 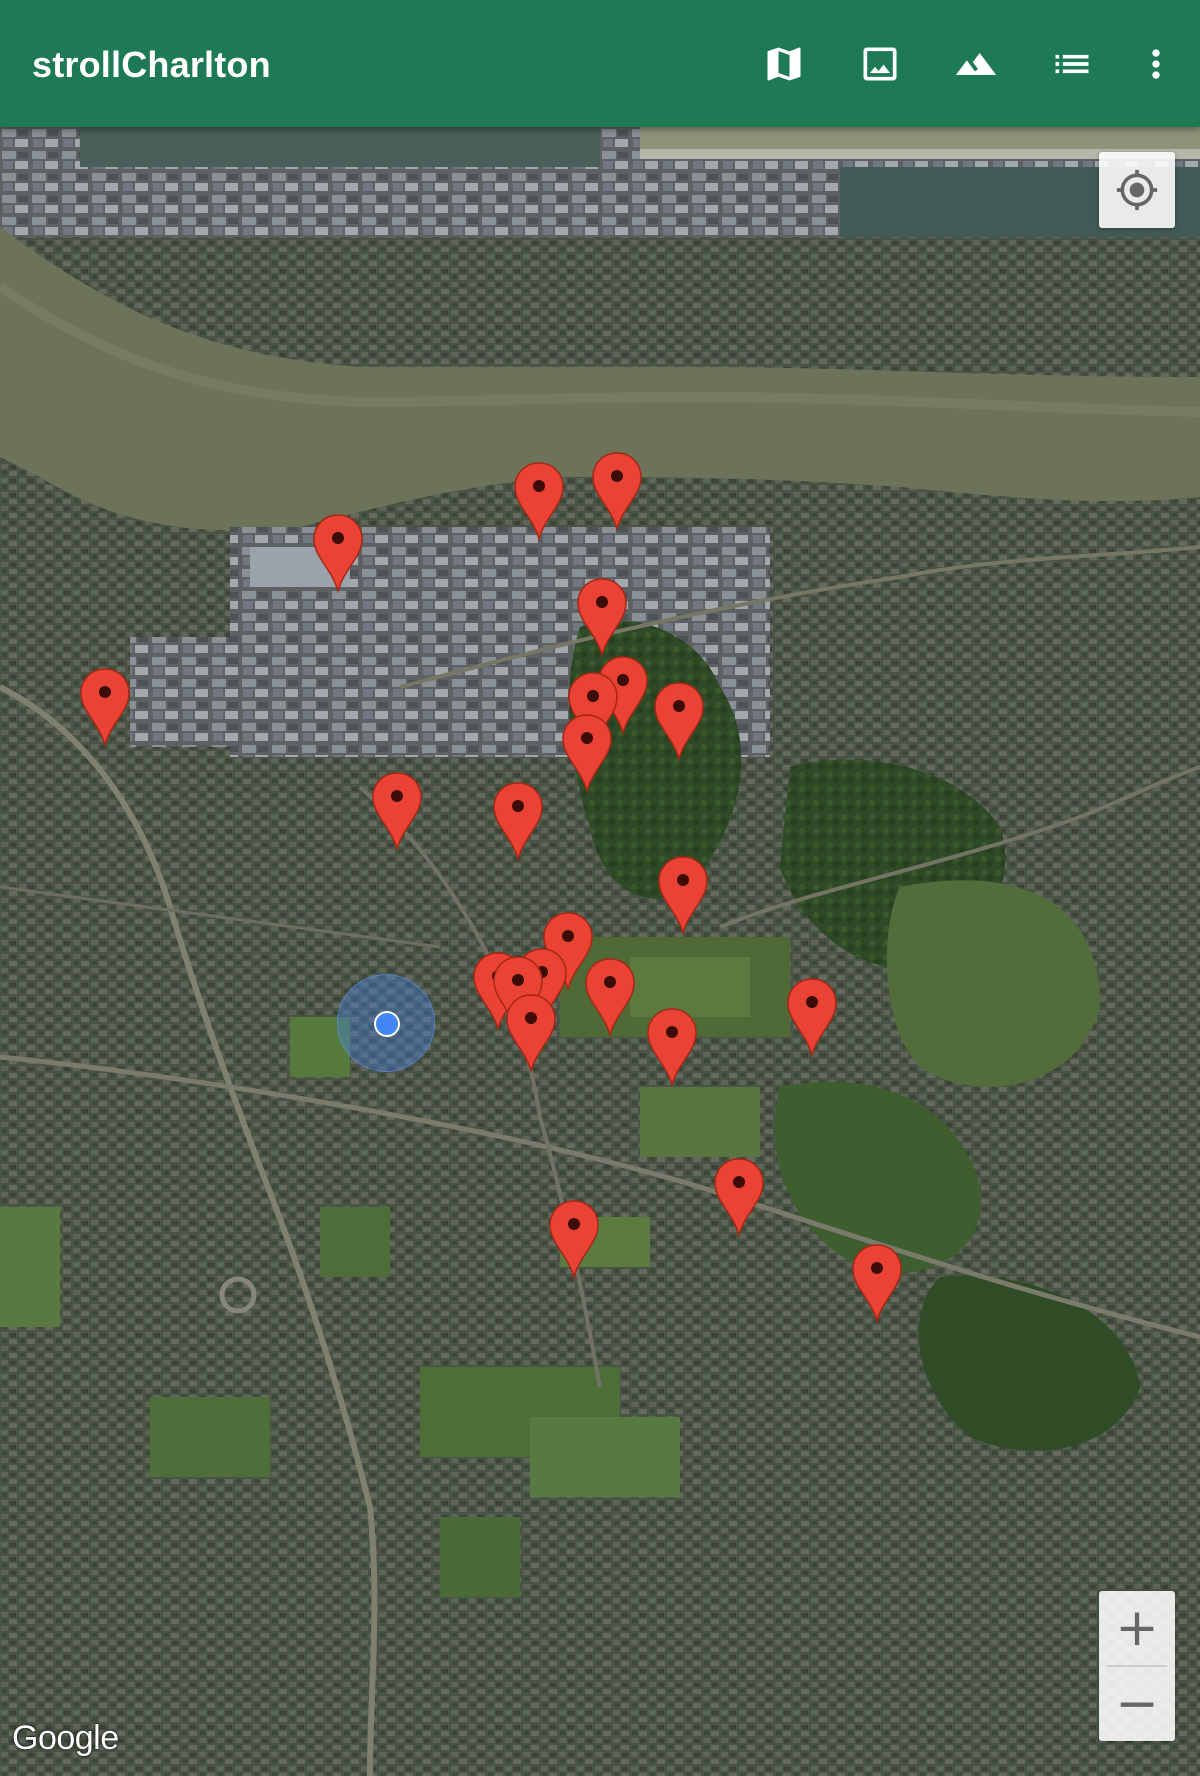 I want to click on zoom-controls: + −, so click(x=1137, y=1666).